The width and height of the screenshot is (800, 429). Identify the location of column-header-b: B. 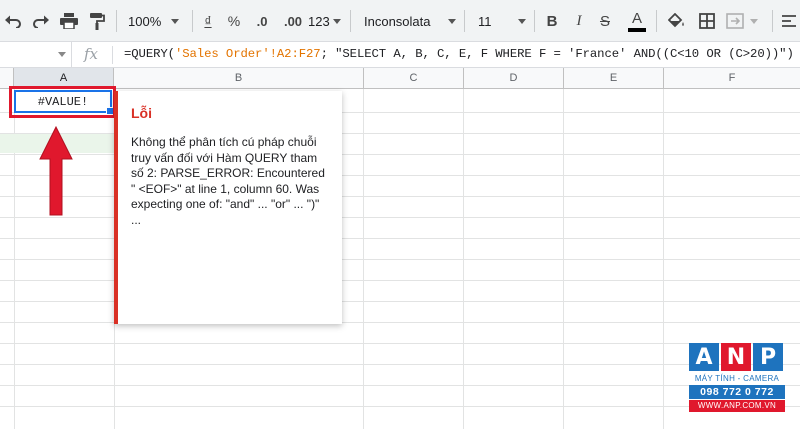
(239, 78).